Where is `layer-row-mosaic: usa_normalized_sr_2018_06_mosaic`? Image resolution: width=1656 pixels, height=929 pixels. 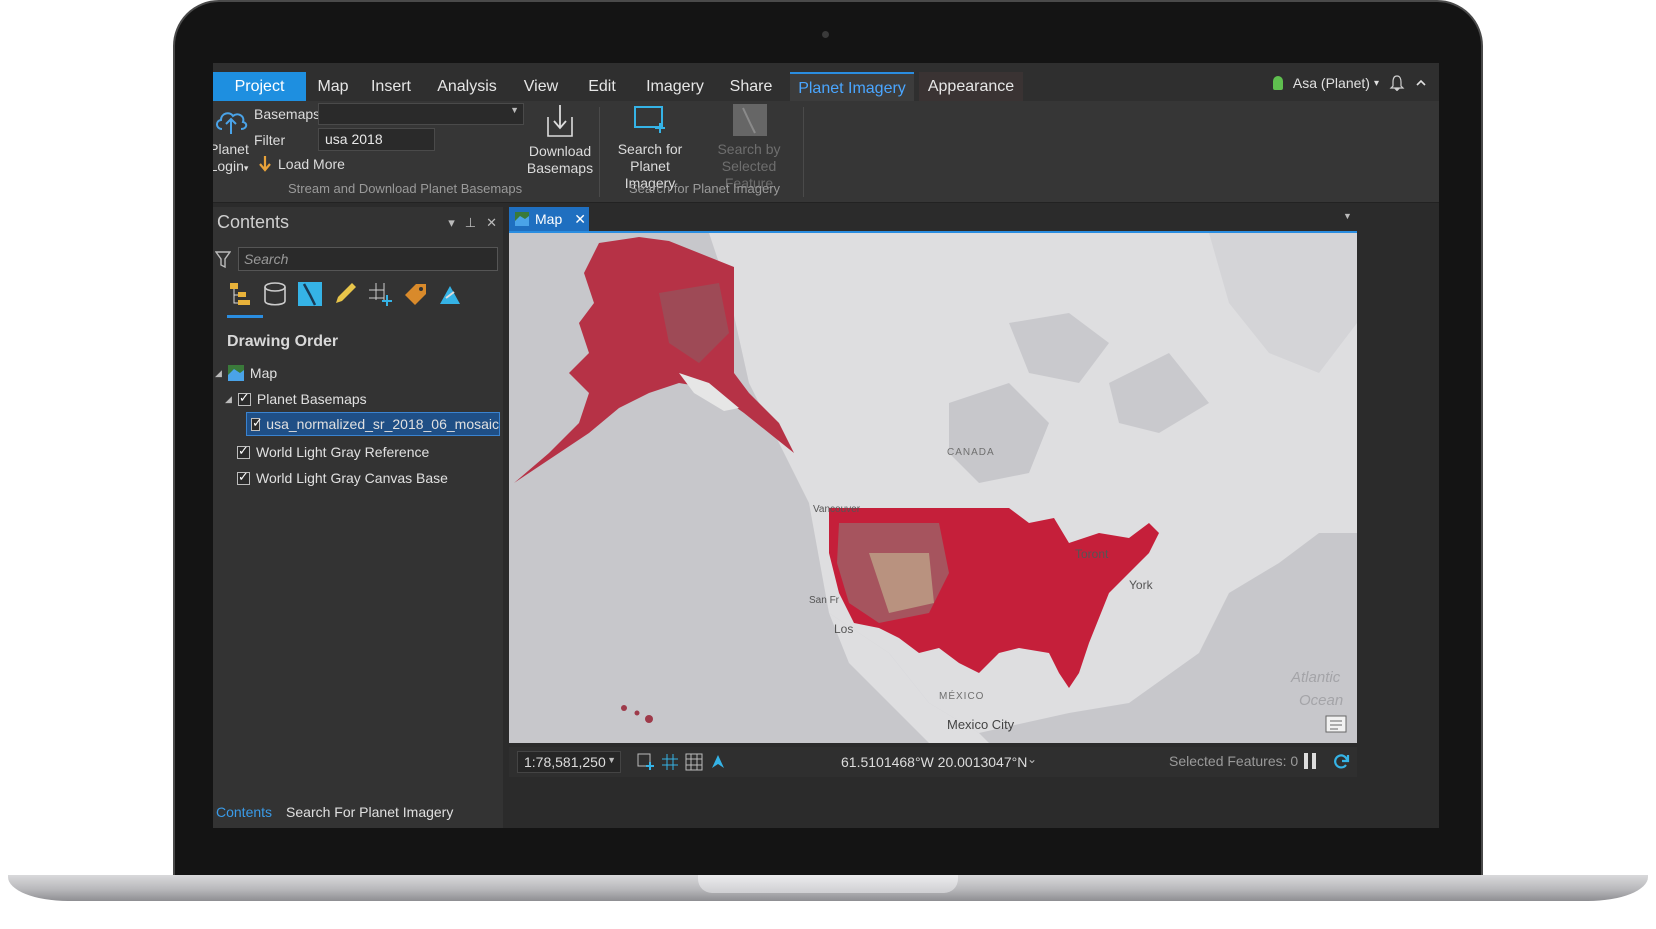 layer-row-mosaic: usa_normalized_sr_2018_06_mosaic is located at coordinates (373, 424).